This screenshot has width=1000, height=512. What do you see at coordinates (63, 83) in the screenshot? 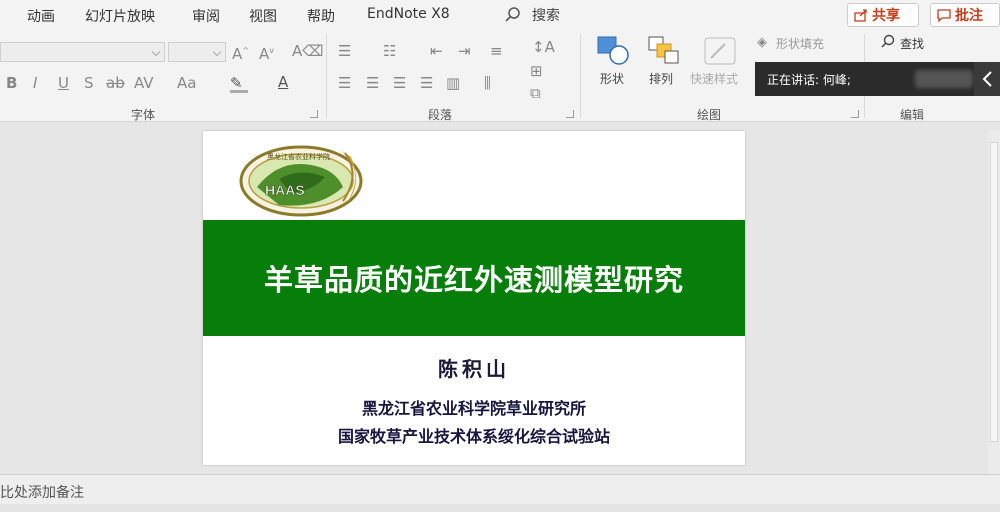
I see `underline-icon: U` at bounding box center [63, 83].